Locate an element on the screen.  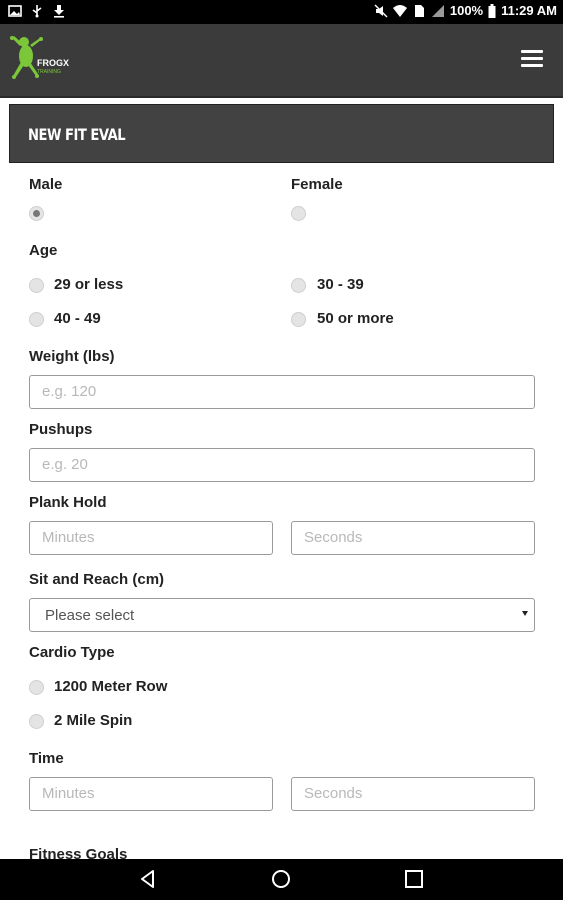
age-radio-50-or-more is located at coordinates (298, 319).